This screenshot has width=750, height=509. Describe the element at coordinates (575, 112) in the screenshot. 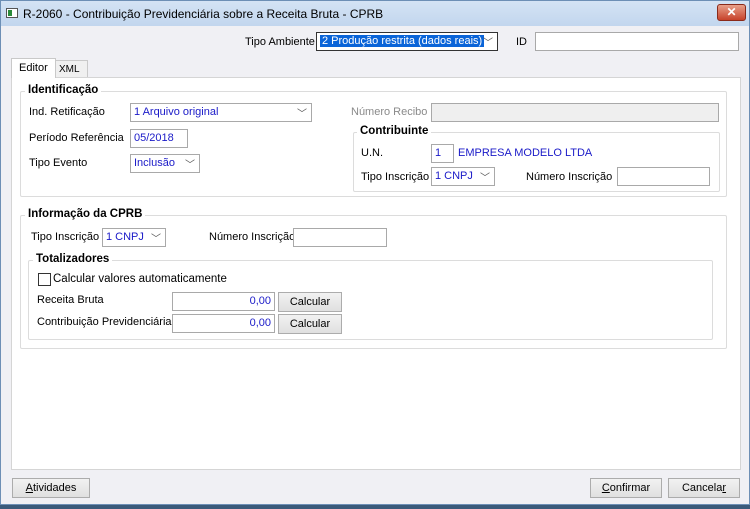

I see `numero-recibo-input` at that location.